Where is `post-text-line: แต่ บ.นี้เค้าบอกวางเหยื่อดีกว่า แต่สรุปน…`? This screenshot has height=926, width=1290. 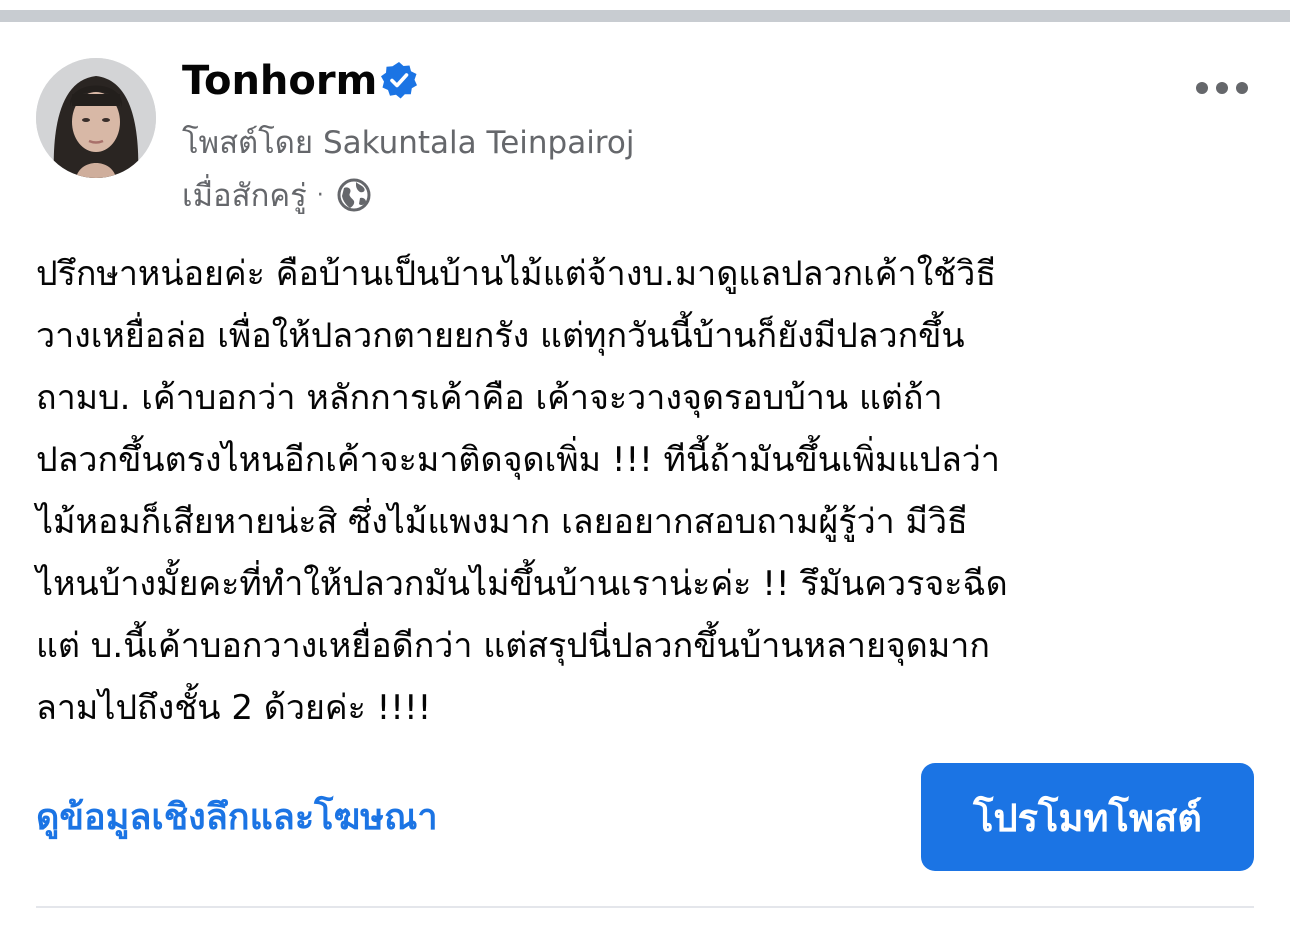 post-text-line: แต่ บ.นี้เค้าบอกวางเหยื่อดีกว่า แต่สรุปน… is located at coordinates (513, 646).